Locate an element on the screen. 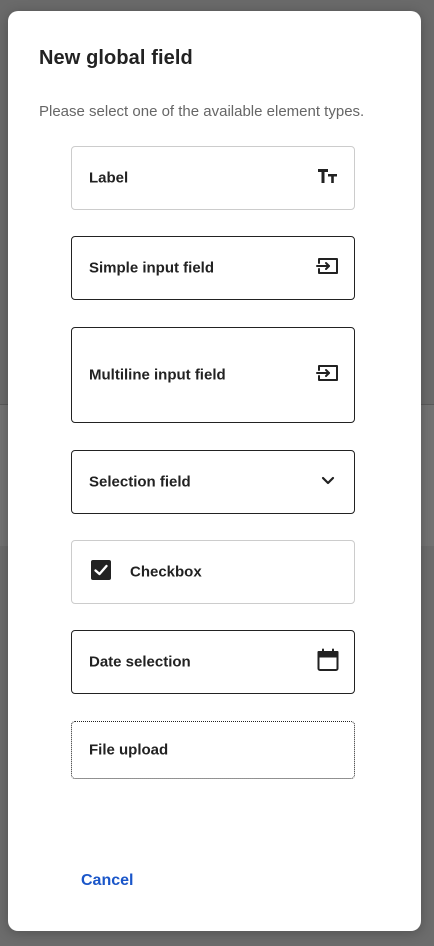 Image resolution: width=434 pixels, height=946 pixels. option-selection-label: Selection field is located at coordinates (140, 482).